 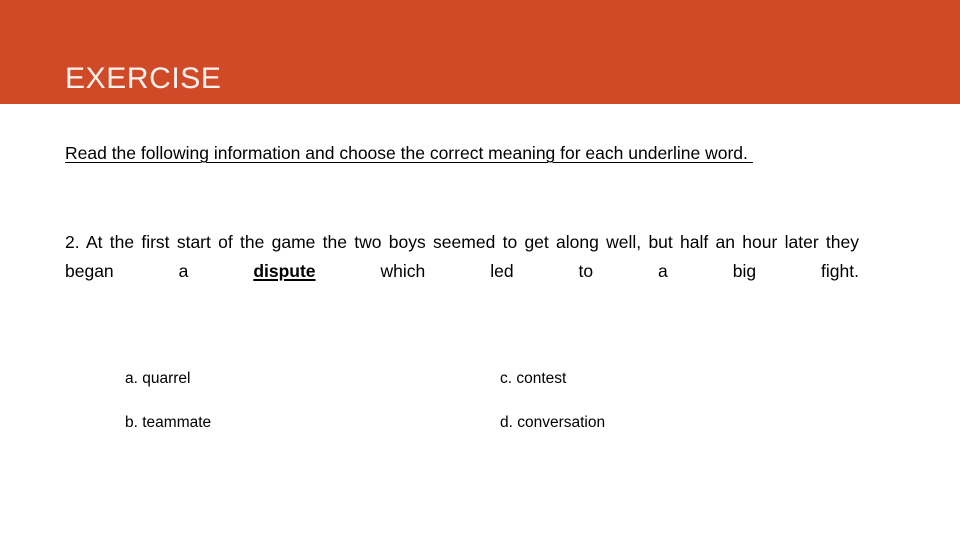 I want to click on answer-option-d: d. conversation, so click(x=677, y=423).